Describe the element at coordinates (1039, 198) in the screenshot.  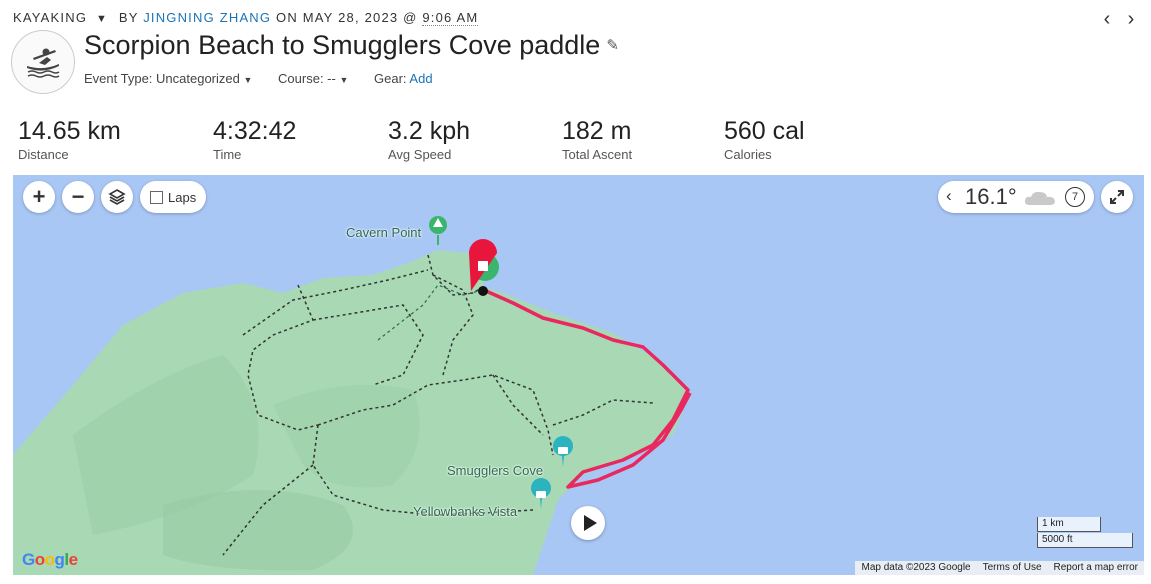
I see `cloud-icon` at that location.